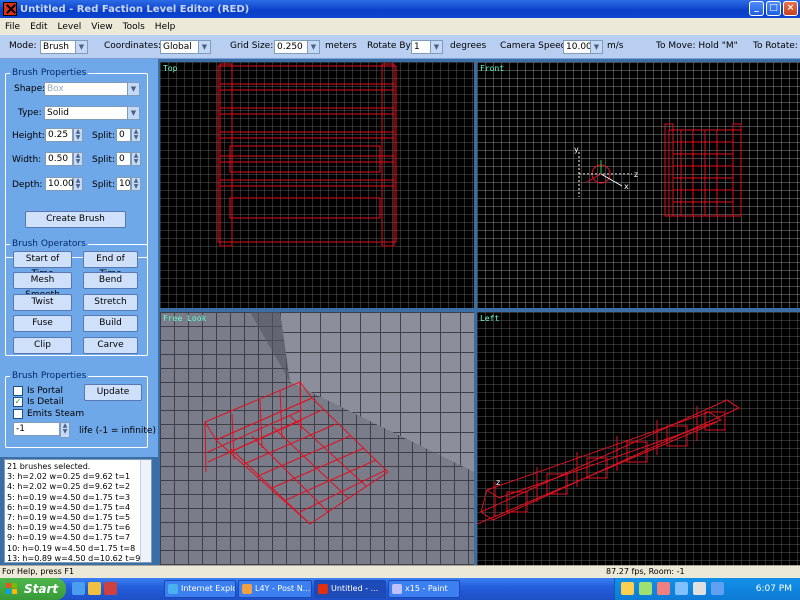  What do you see at coordinates (170, 68) in the screenshot?
I see `viewport-top-title: Top` at bounding box center [170, 68].